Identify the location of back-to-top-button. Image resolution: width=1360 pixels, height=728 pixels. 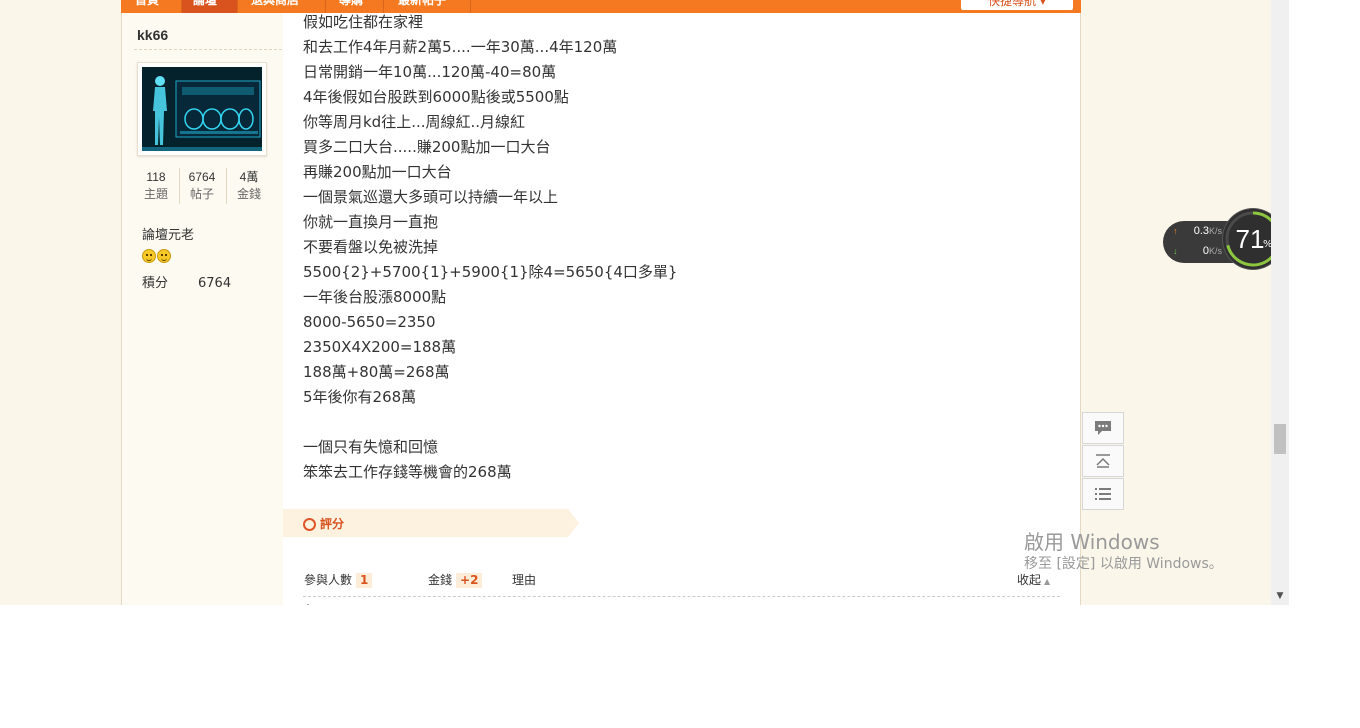
(1103, 461).